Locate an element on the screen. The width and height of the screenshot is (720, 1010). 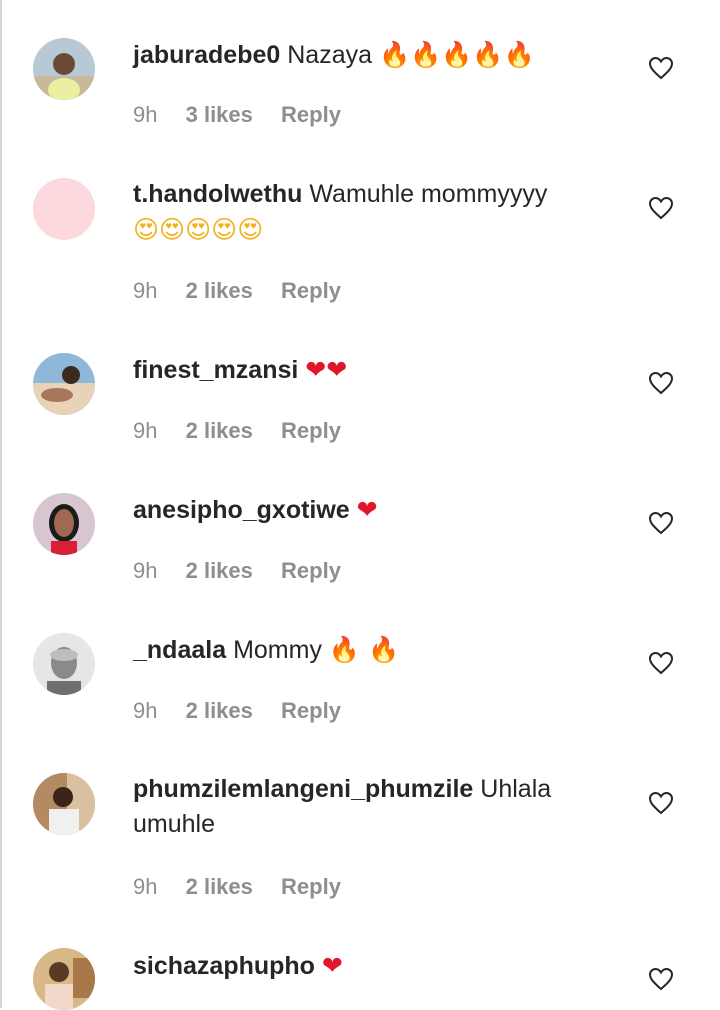
left-border is located at coordinates (1, 504).